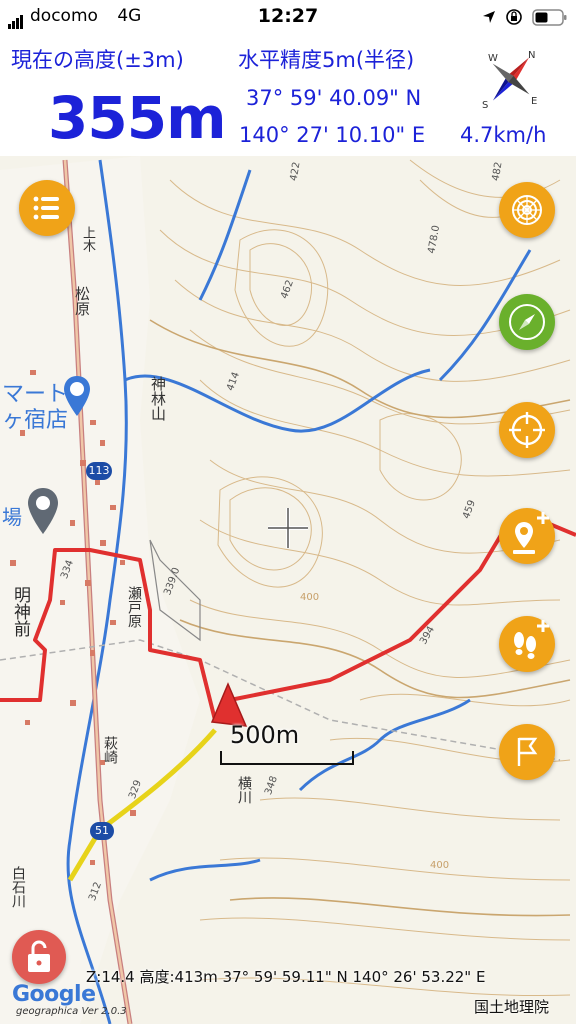 The height and width of the screenshot is (1024, 576). What do you see at coordinates (244, 790) in the screenshot?
I see `place-label-yokogawa: 横川` at bounding box center [244, 790].